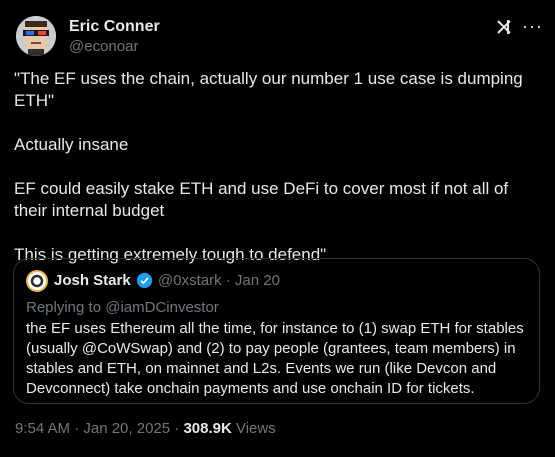 This screenshot has height=457, width=555. Describe the element at coordinates (207, 428) in the screenshot. I see `views-count: 308.9K` at that location.